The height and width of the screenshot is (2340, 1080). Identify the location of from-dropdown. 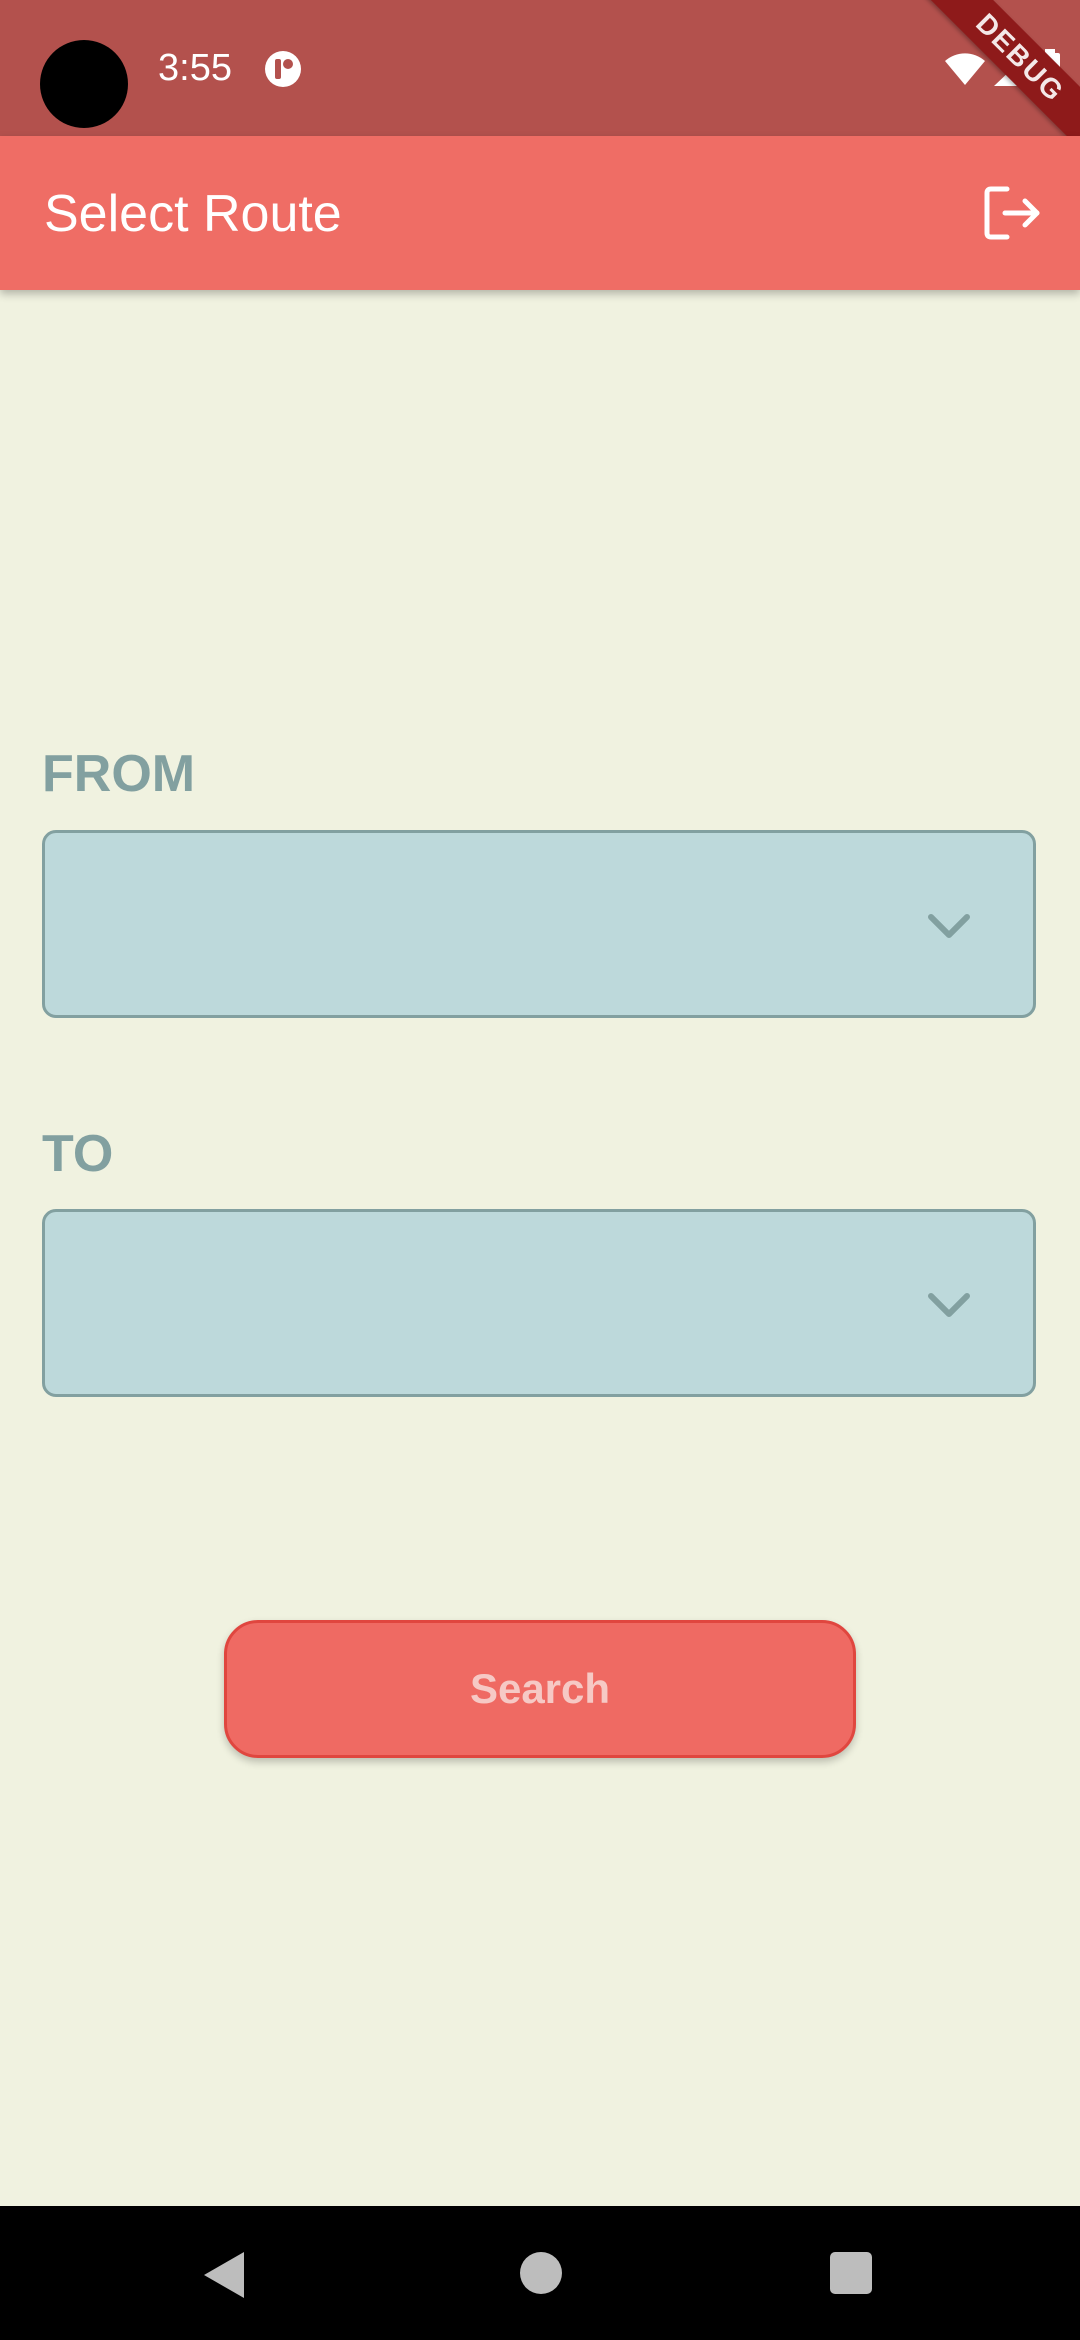
(539, 924).